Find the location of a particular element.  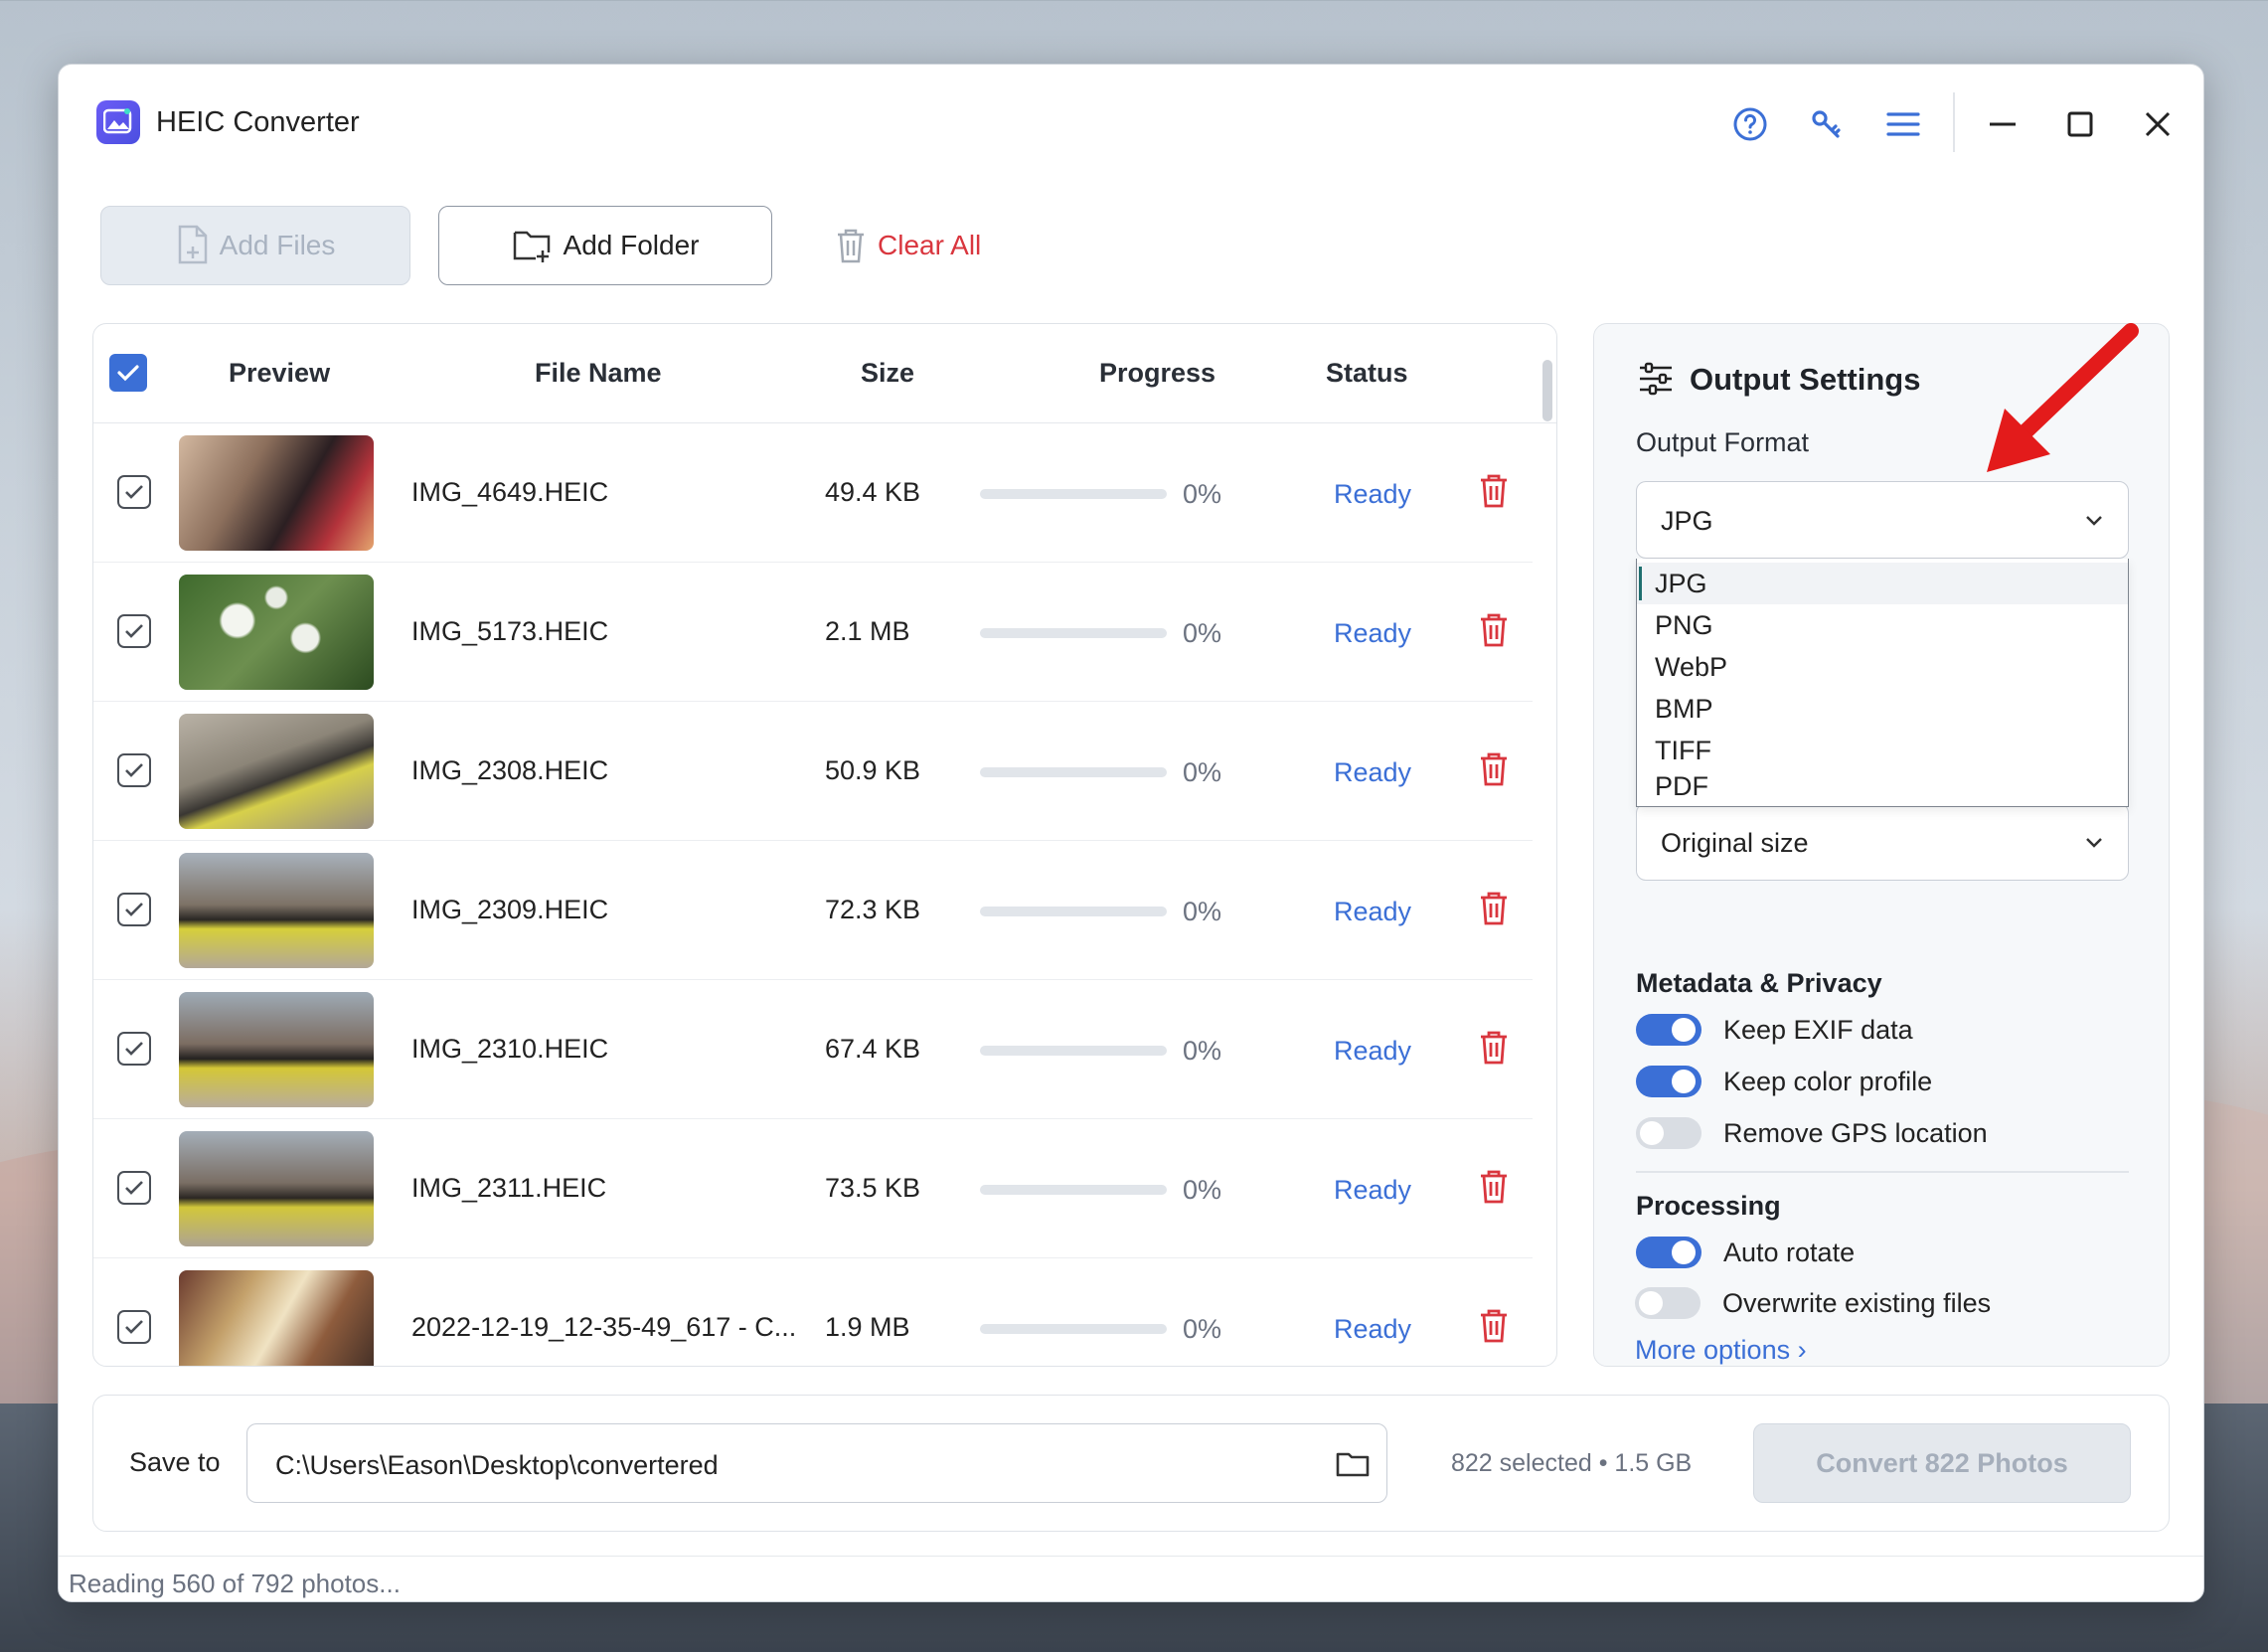

format-option-jpg: JPG is located at coordinates (1883, 583).